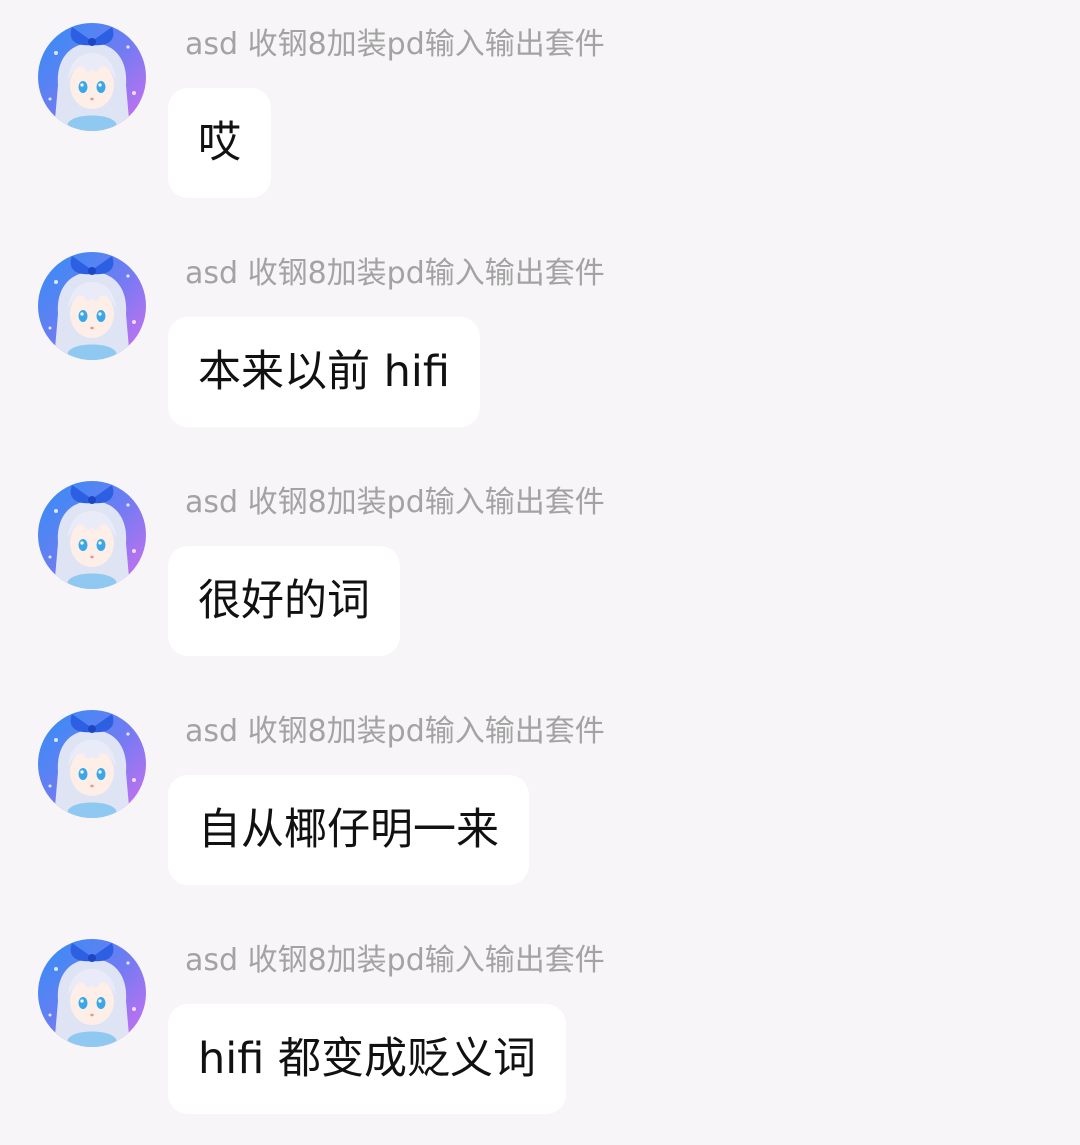 This screenshot has height=1145, width=1080. Describe the element at coordinates (348, 830) in the screenshot. I see `message-bubble: 自从椰仔明一来` at that location.